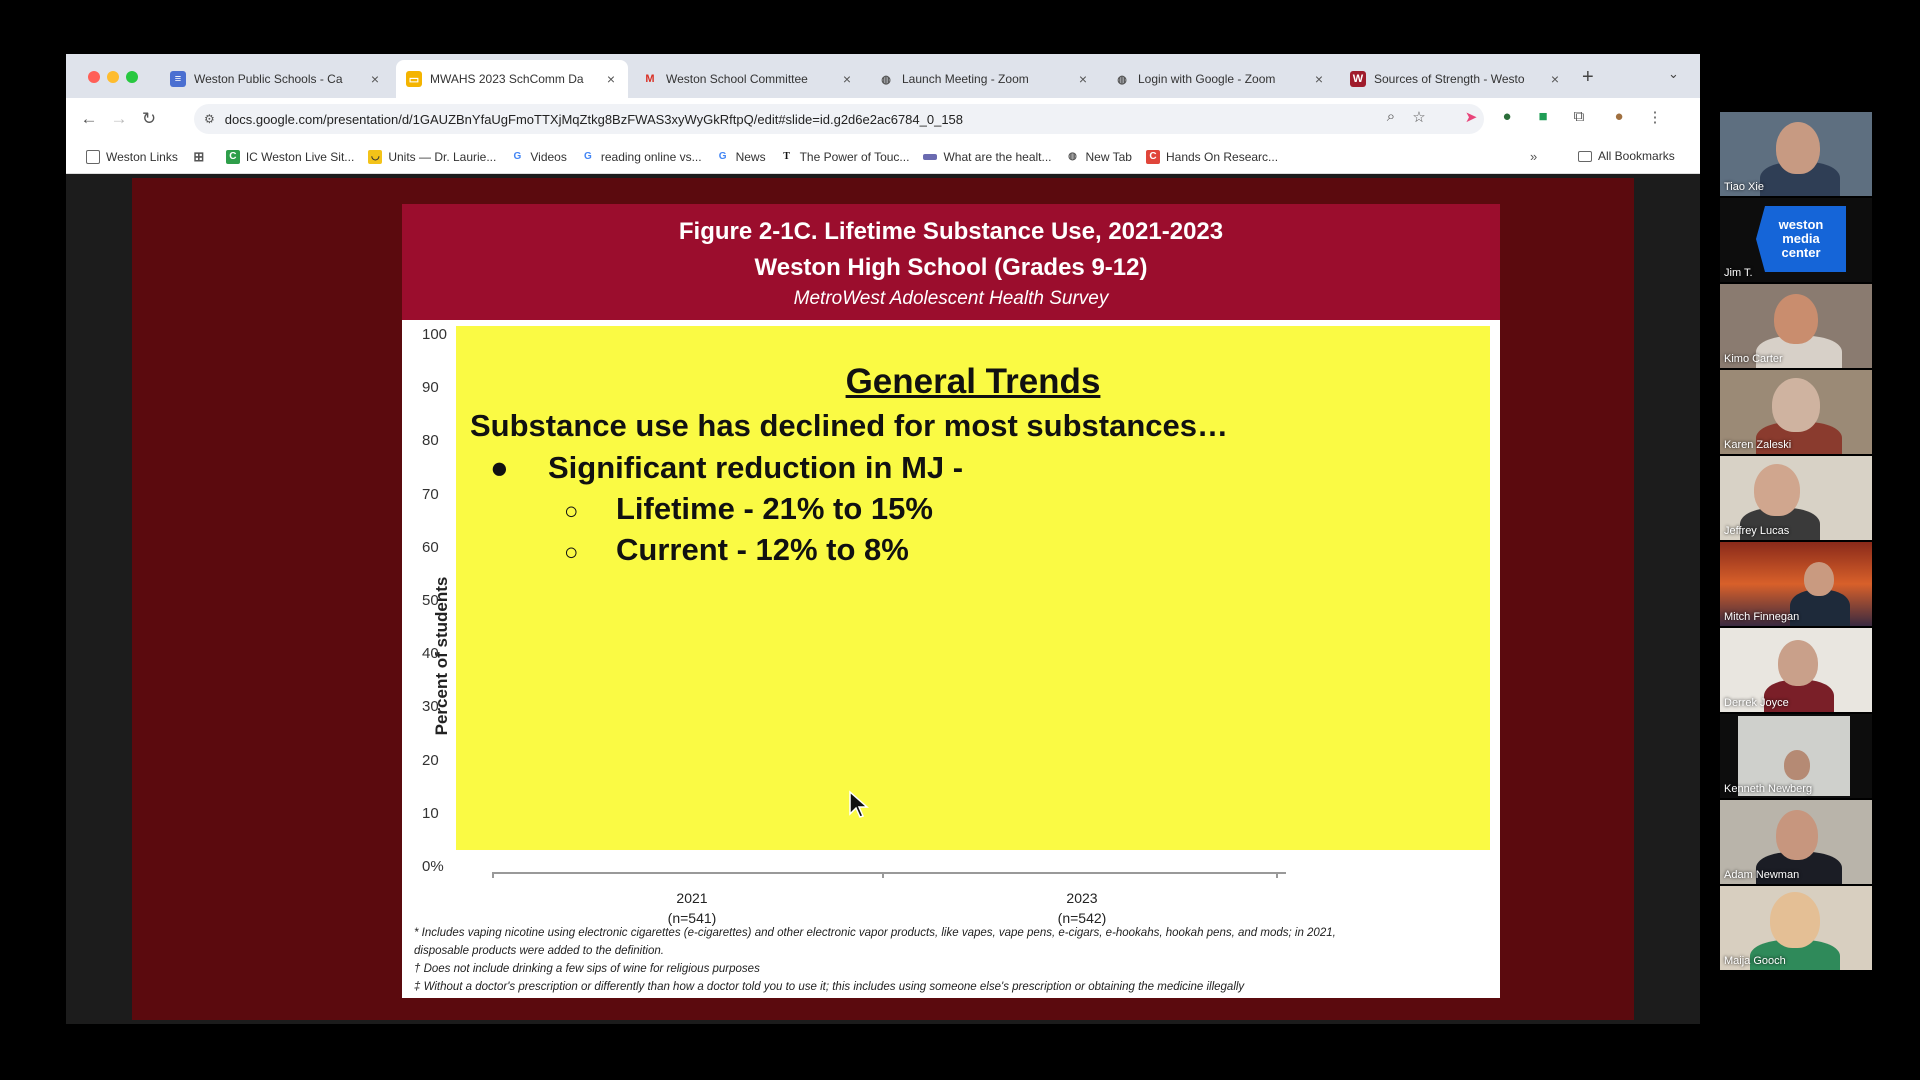 Image resolution: width=1920 pixels, height=1080 pixels. What do you see at coordinates (199, 156) in the screenshot?
I see `apps-grid-icon: ⊞` at bounding box center [199, 156].